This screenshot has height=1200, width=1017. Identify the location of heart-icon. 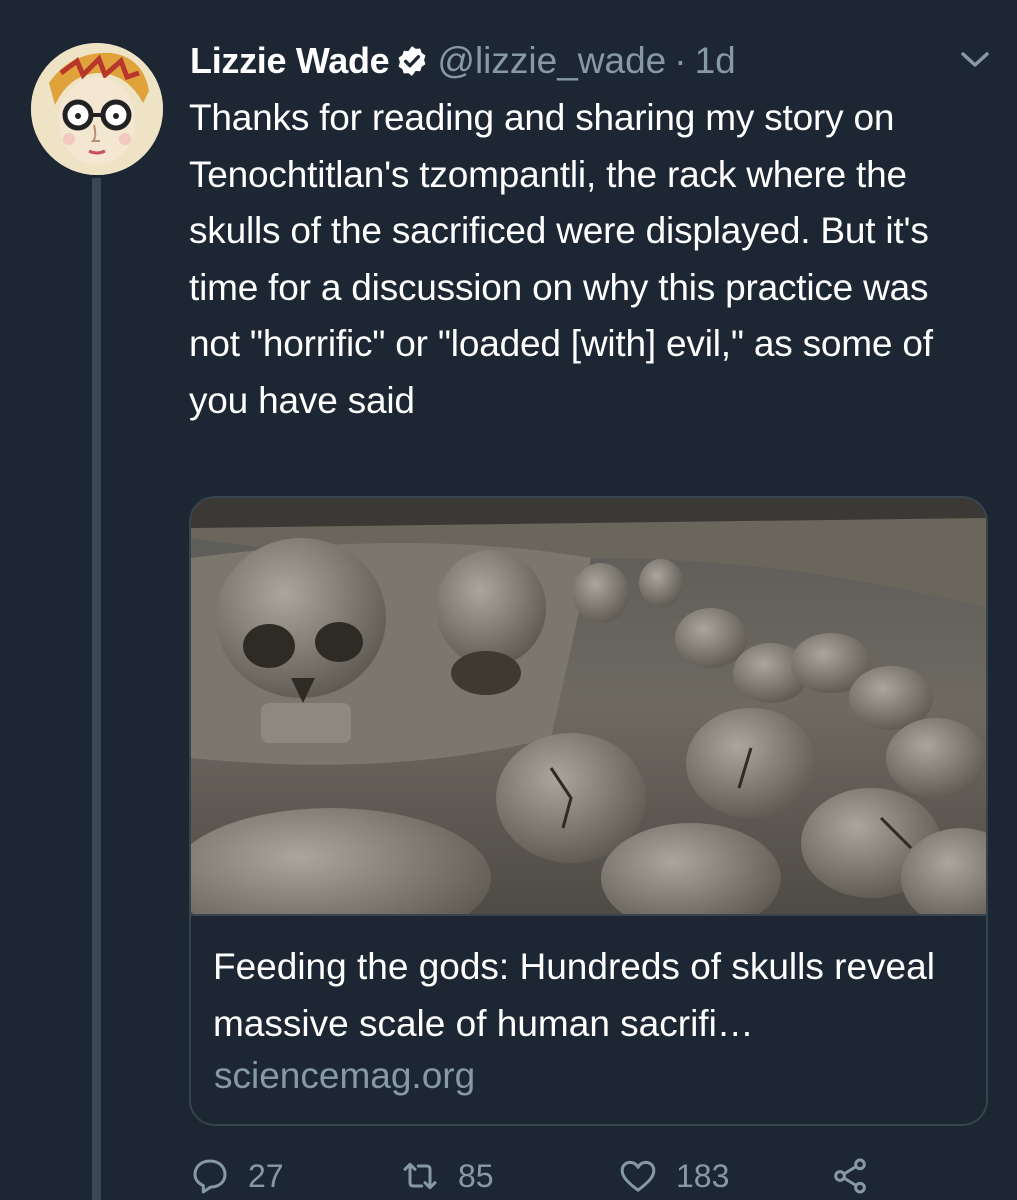
(638, 1176).